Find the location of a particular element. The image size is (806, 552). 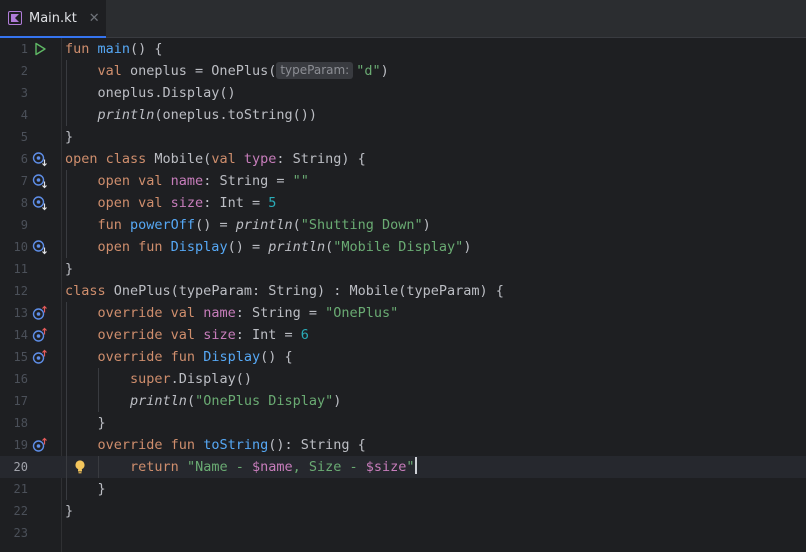

line-number: 6 is located at coordinates (14, 159).